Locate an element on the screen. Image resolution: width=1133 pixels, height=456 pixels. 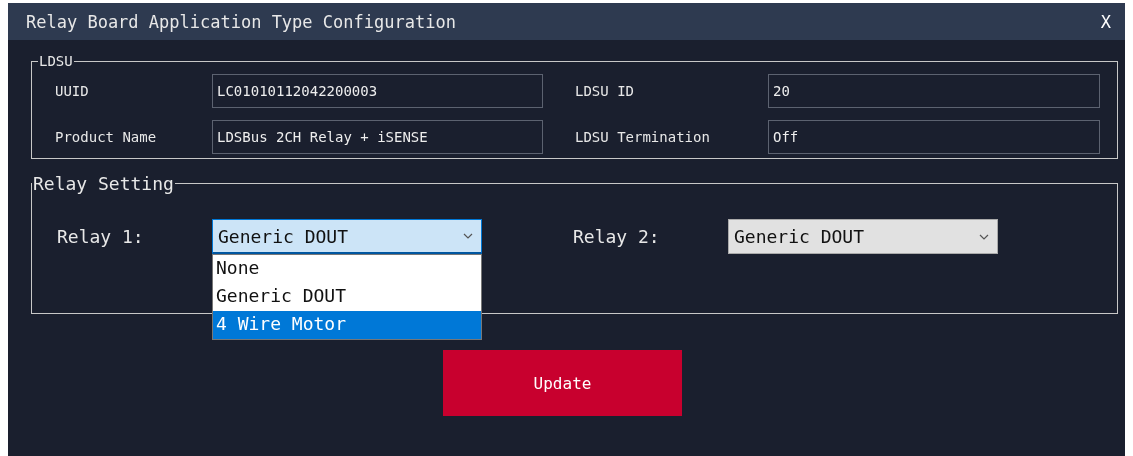
dropdown-option: None is located at coordinates (347, 269).